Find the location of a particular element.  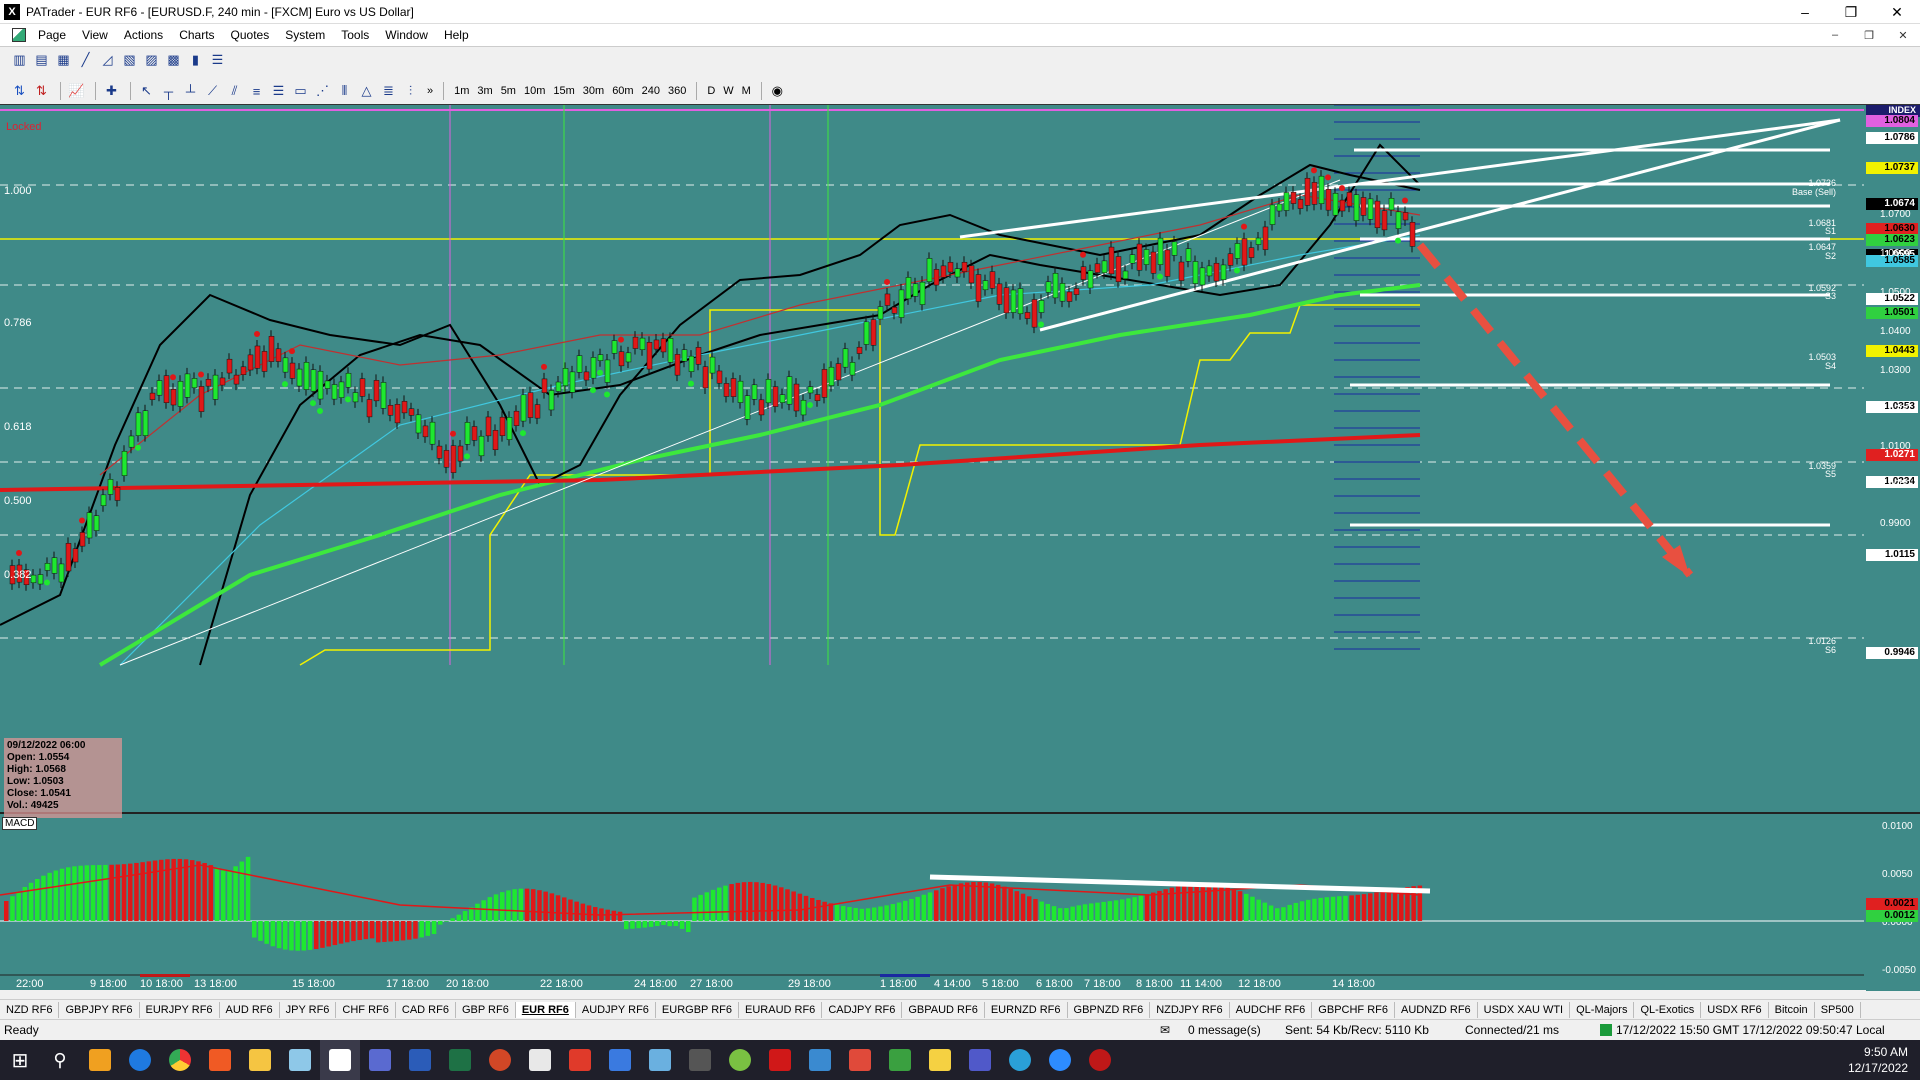

symbol-tab: GBPCHF RF6 is located at coordinates (1353, 1009).